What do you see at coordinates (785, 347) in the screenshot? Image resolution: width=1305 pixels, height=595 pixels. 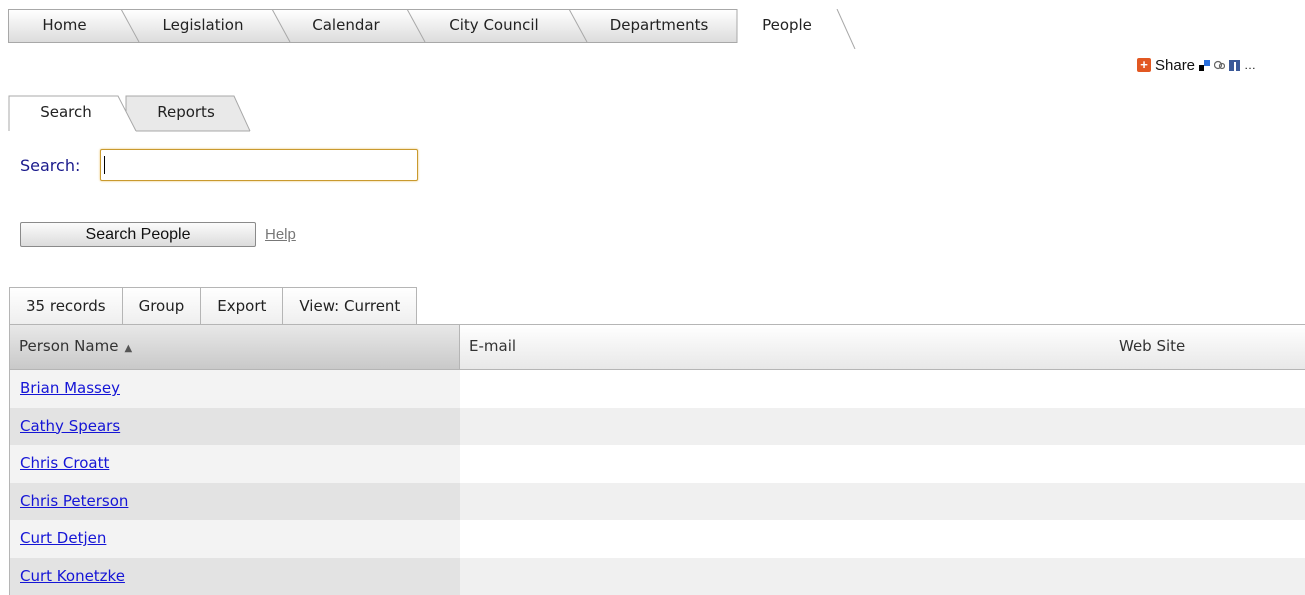 I see `column-email: E-mail` at bounding box center [785, 347].